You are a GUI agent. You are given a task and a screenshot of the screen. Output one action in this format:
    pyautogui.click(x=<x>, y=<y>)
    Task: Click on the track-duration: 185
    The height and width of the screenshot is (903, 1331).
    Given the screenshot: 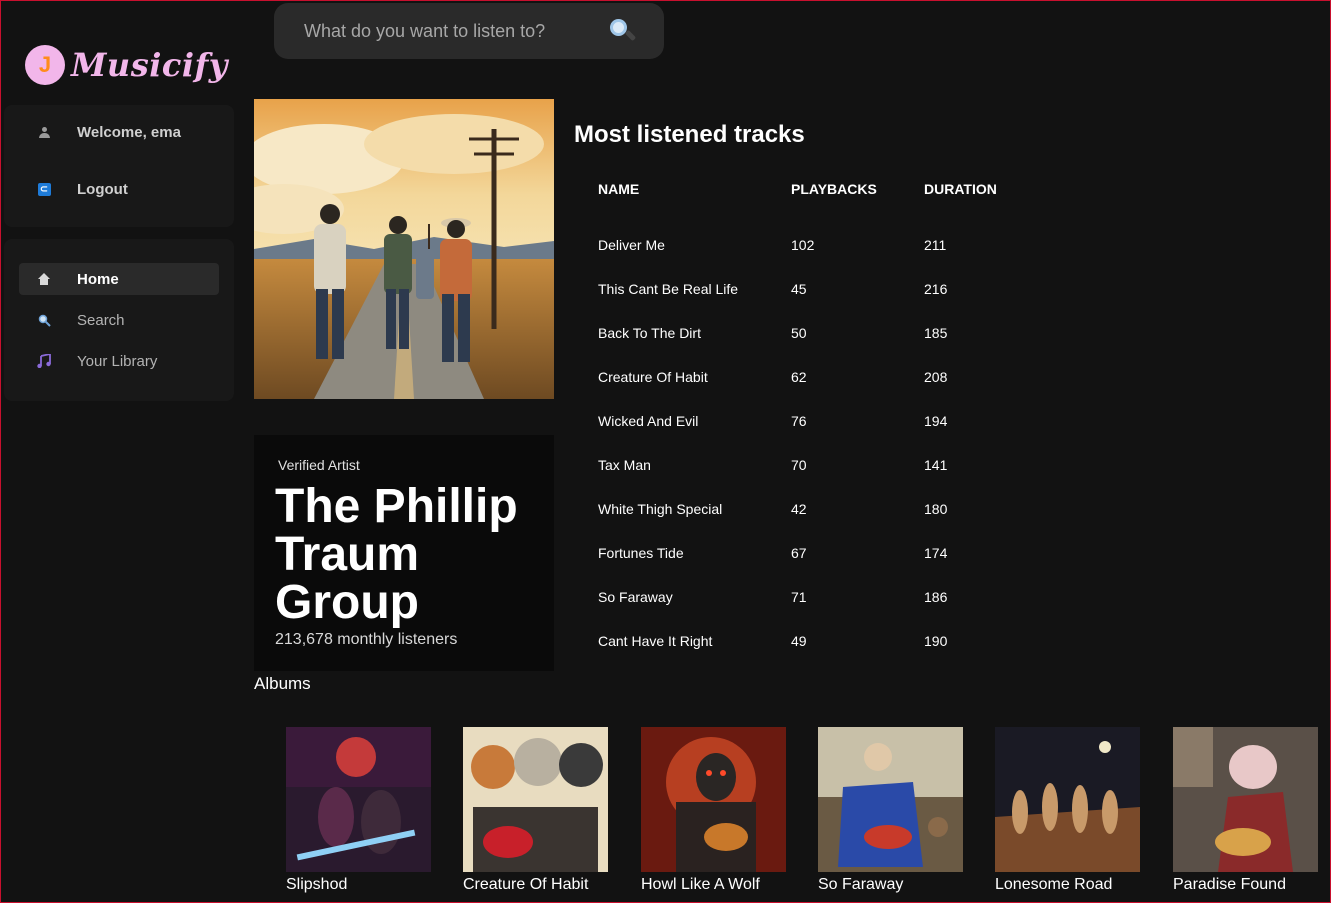 What is the action you would take?
    pyautogui.click(x=936, y=333)
    